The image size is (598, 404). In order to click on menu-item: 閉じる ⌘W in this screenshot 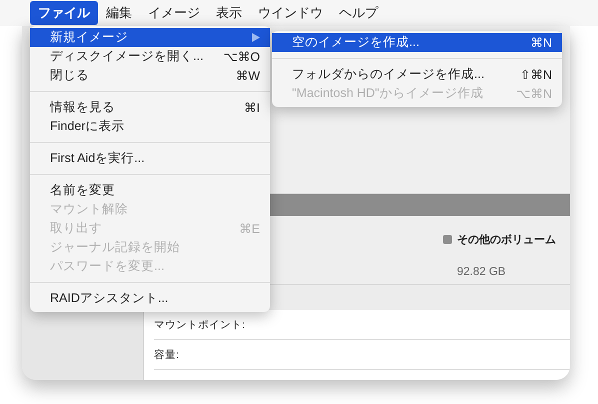, I will do `click(150, 75)`.